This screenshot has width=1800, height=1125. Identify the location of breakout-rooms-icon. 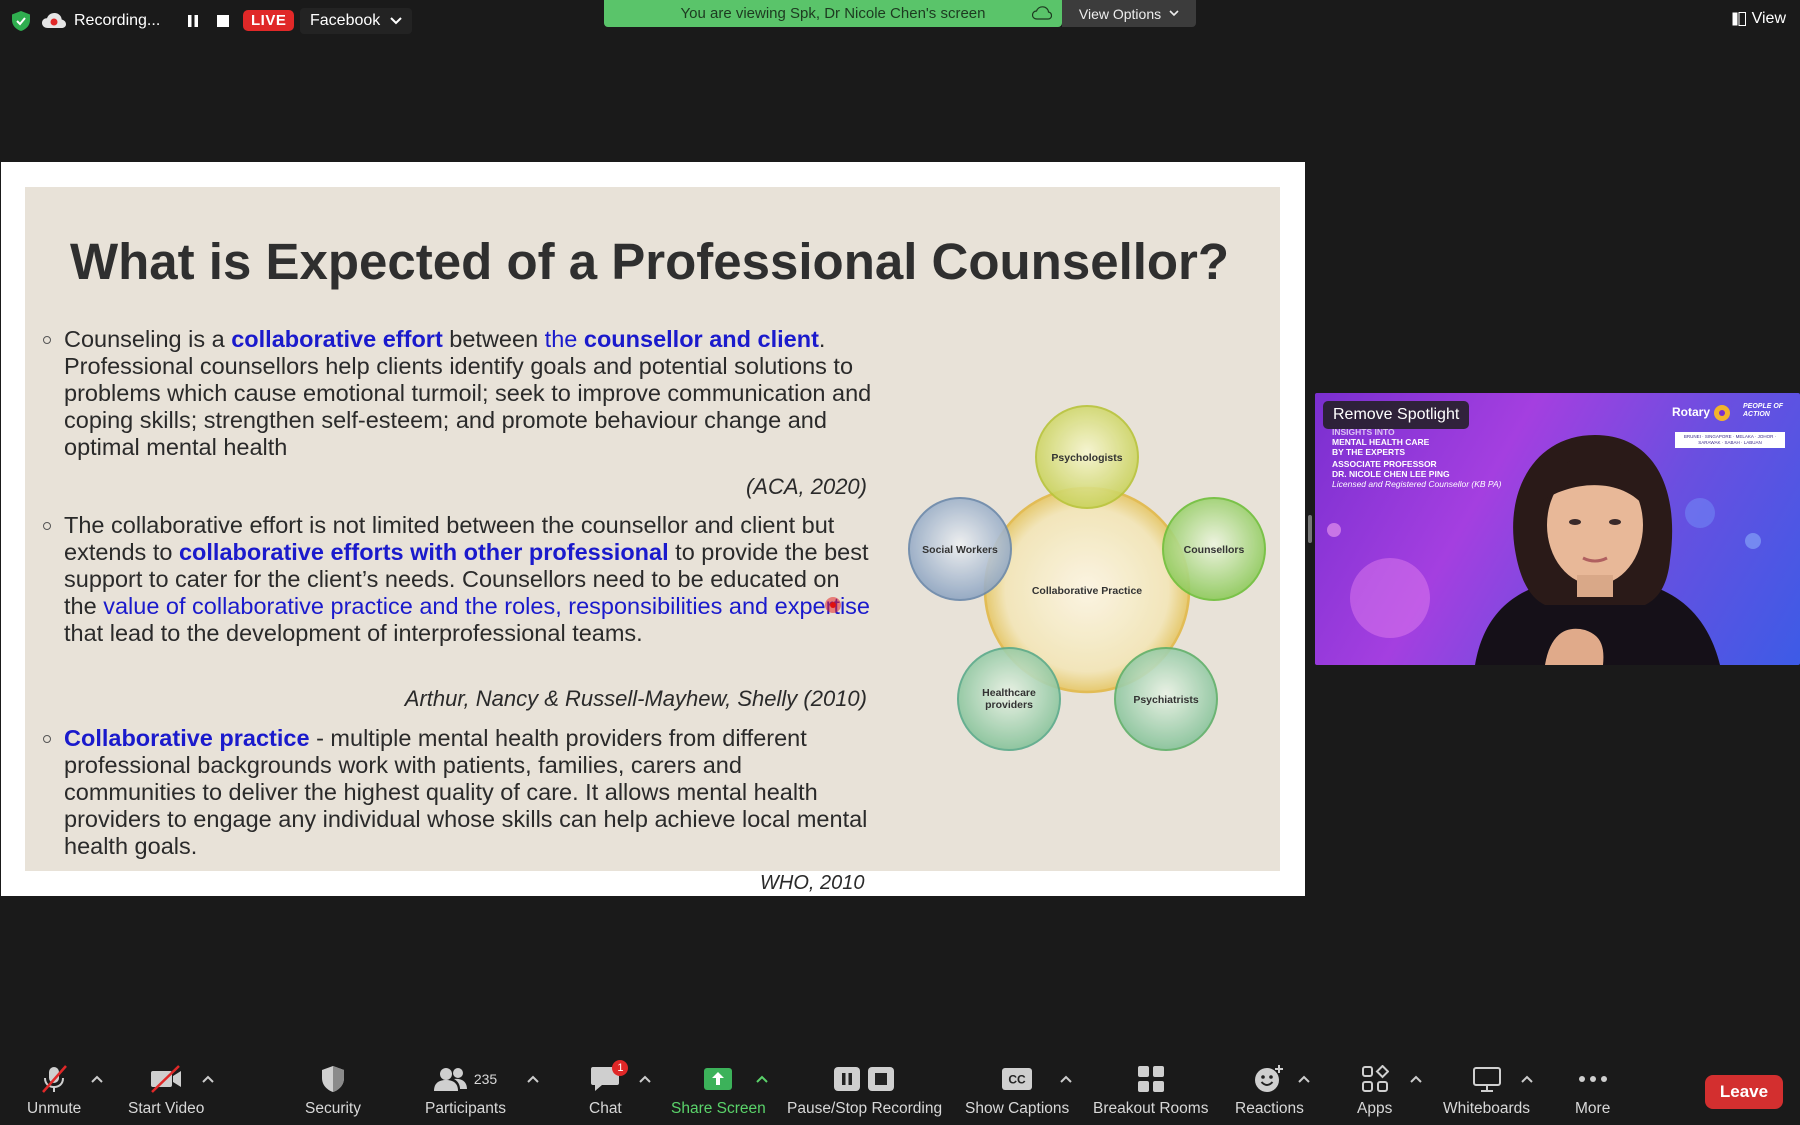
(1150, 1079).